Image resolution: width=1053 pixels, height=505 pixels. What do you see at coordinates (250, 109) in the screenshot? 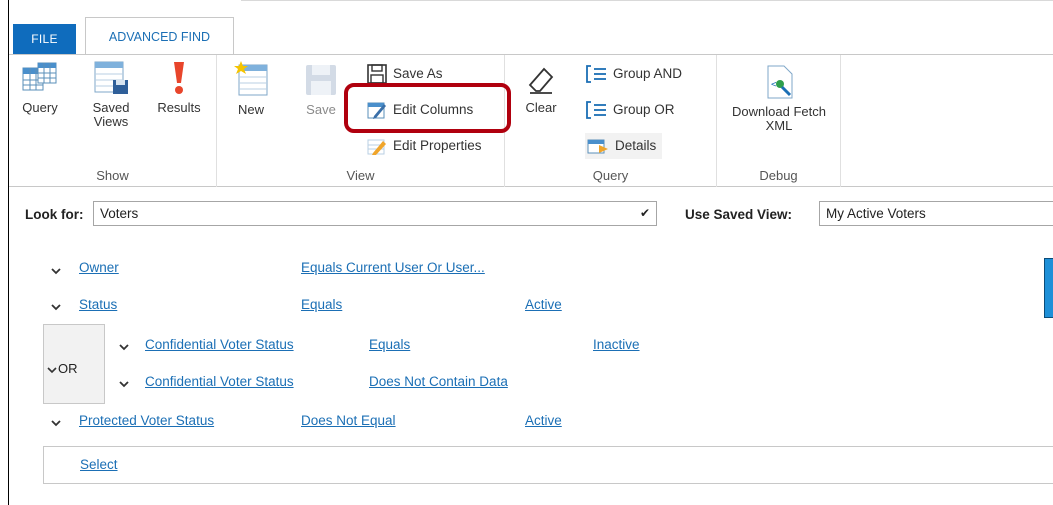
I see `new-label: New` at bounding box center [250, 109].